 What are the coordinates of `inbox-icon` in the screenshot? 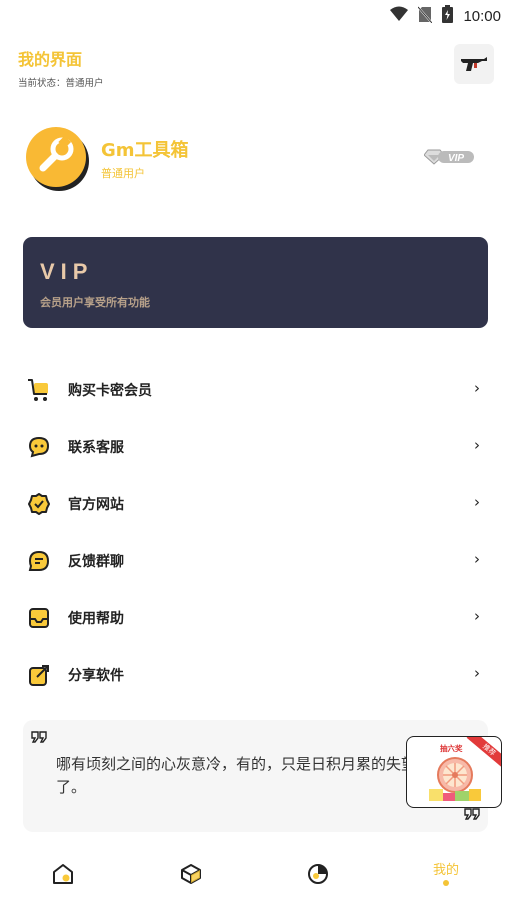 It's located at (39, 618).